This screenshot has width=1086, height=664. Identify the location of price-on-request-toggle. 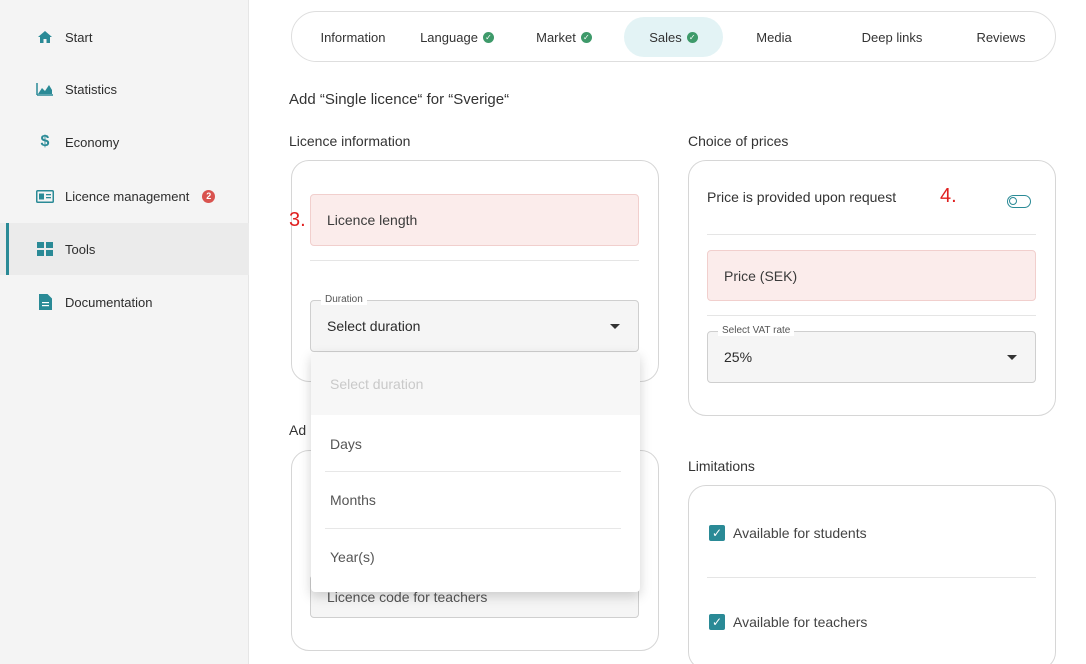
(1019, 201).